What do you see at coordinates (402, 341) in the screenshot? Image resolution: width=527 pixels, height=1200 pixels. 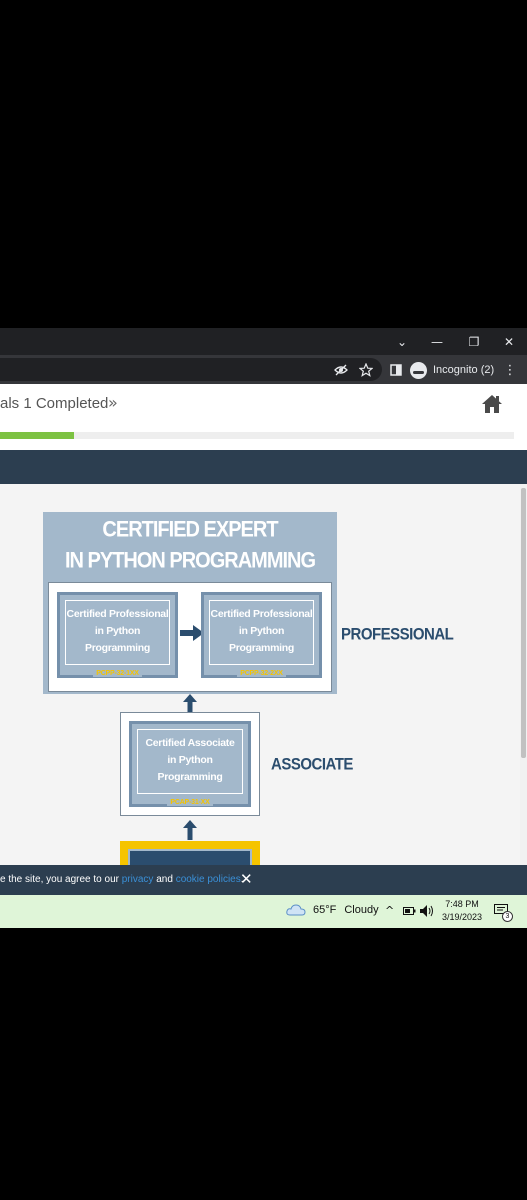 I see `tab-search-icon: ⌄` at bounding box center [402, 341].